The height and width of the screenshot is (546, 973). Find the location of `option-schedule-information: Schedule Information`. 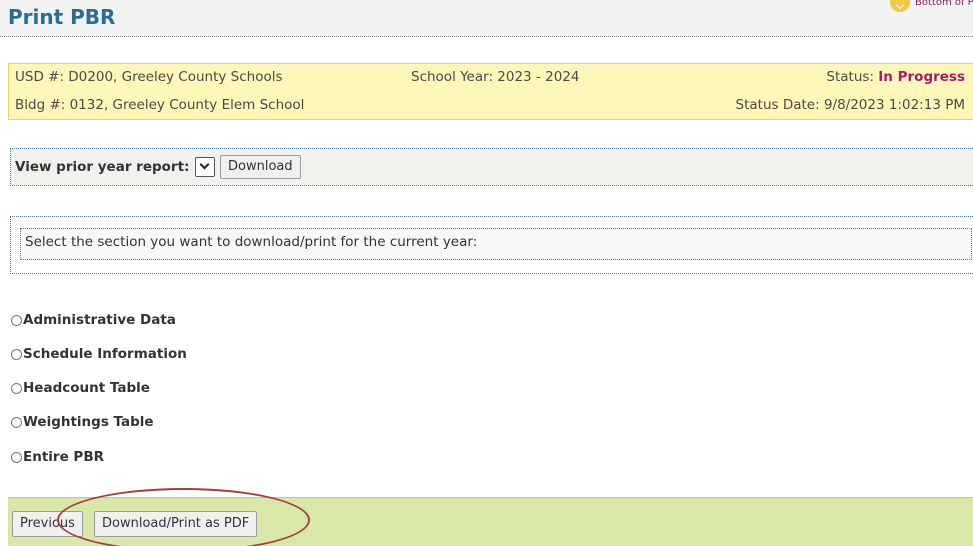

option-schedule-information: Schedule Information is located at coordinates (99, 354).